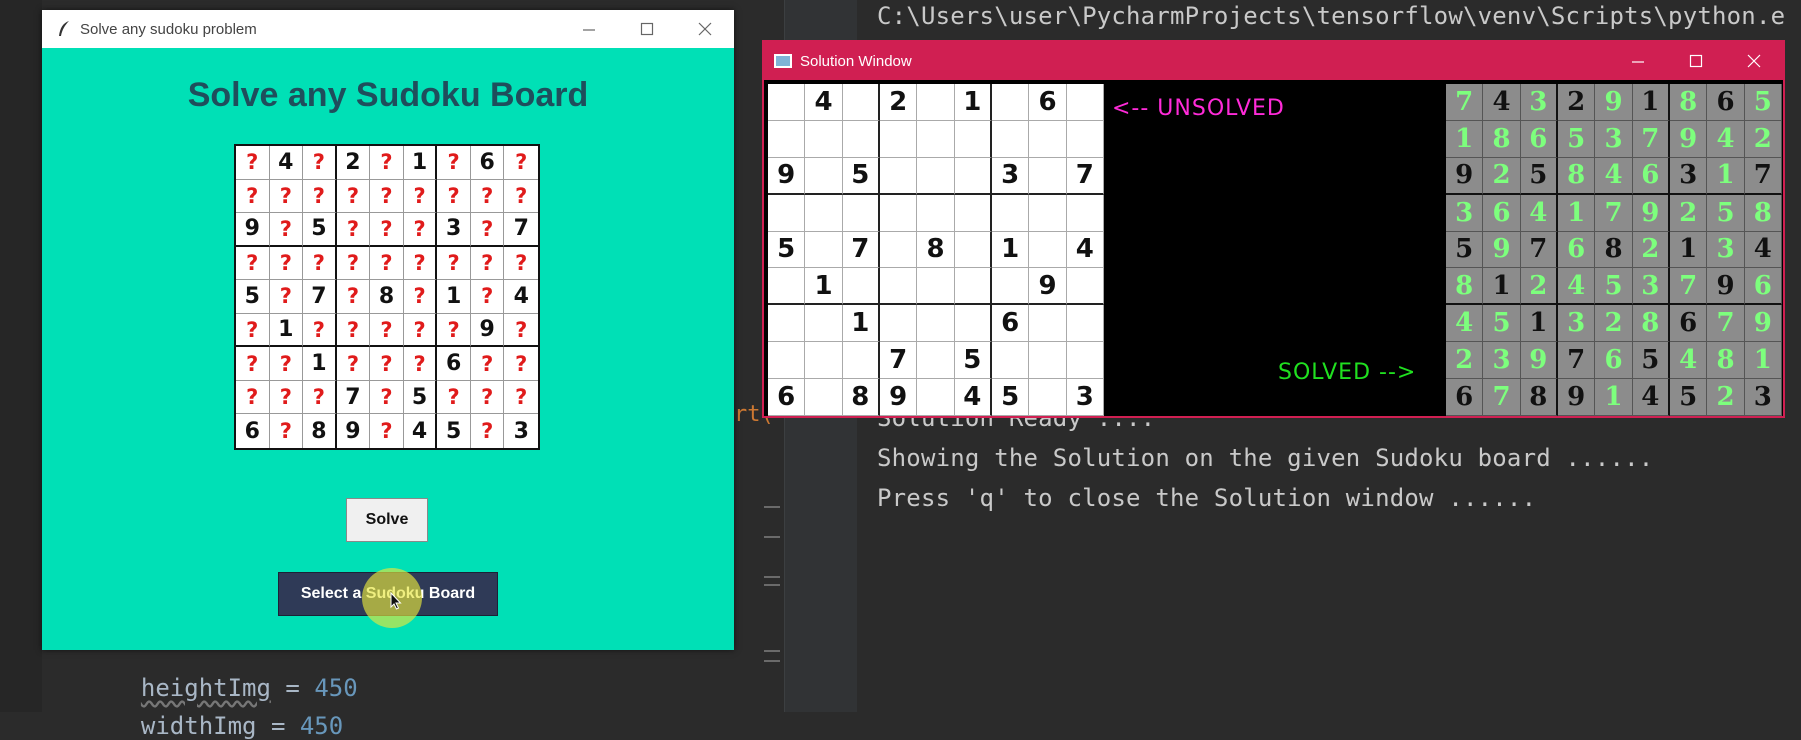 Image resolution: width=1801 pixels, height=740 pixels. What do you see at coordinates (521, 197) in the screenshot?
I see `input-board-cell-r2-c9: ?` at bounding box center [521, 197].